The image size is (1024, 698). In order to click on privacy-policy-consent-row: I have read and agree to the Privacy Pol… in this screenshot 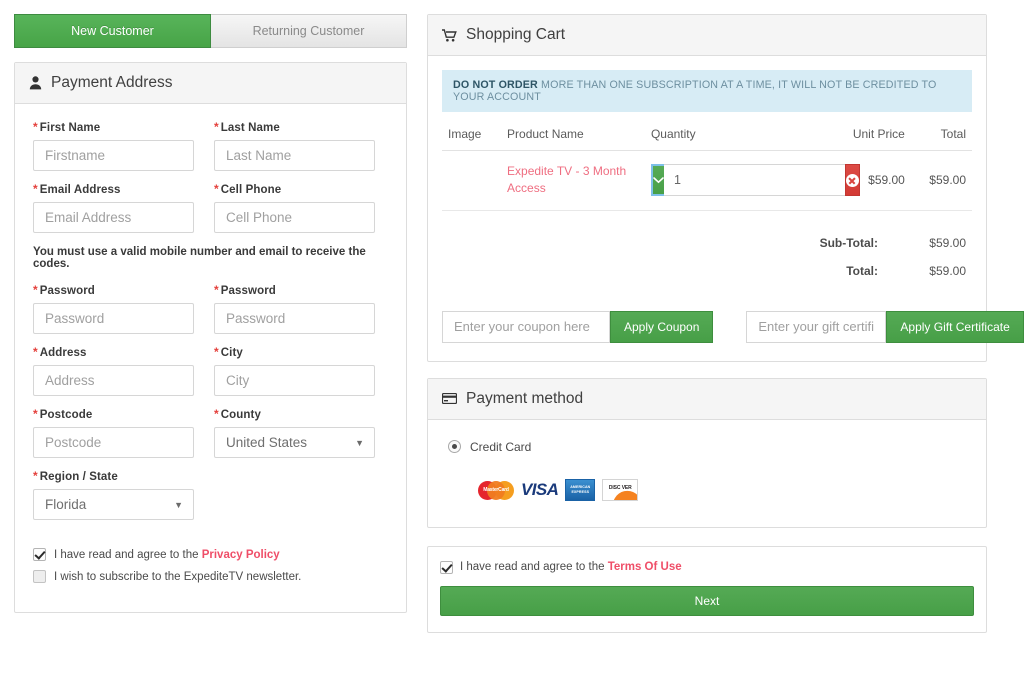, I will do `click(210, 554)`.